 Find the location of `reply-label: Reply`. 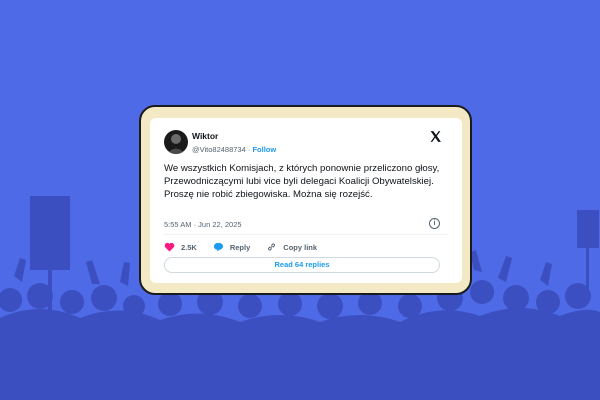

reply-label: Reply is located at coordinates (240, 247).